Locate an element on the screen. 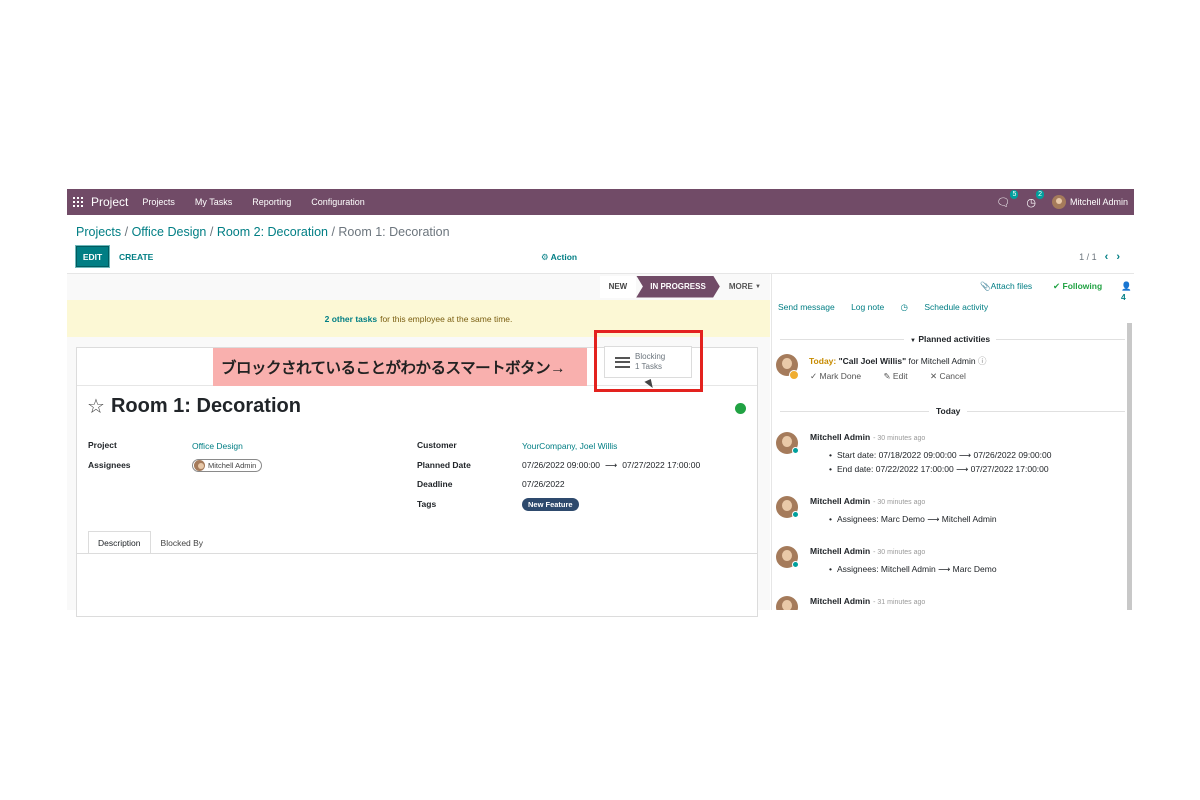 This screenshot has width=1200, height=800. followers-button: 👤4 is located at coordinates (1127, 291).